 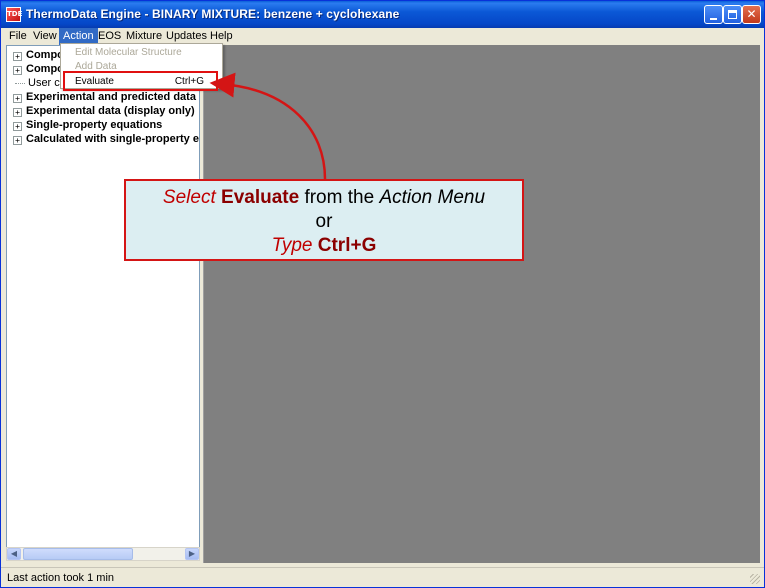 I want to click on callout-line-2: or, so click(x=324, y=221).